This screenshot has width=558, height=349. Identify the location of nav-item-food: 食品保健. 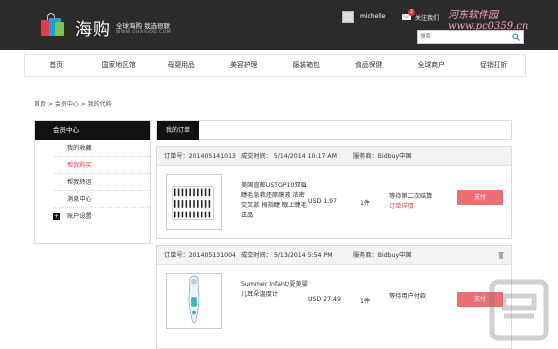
(369, 65).